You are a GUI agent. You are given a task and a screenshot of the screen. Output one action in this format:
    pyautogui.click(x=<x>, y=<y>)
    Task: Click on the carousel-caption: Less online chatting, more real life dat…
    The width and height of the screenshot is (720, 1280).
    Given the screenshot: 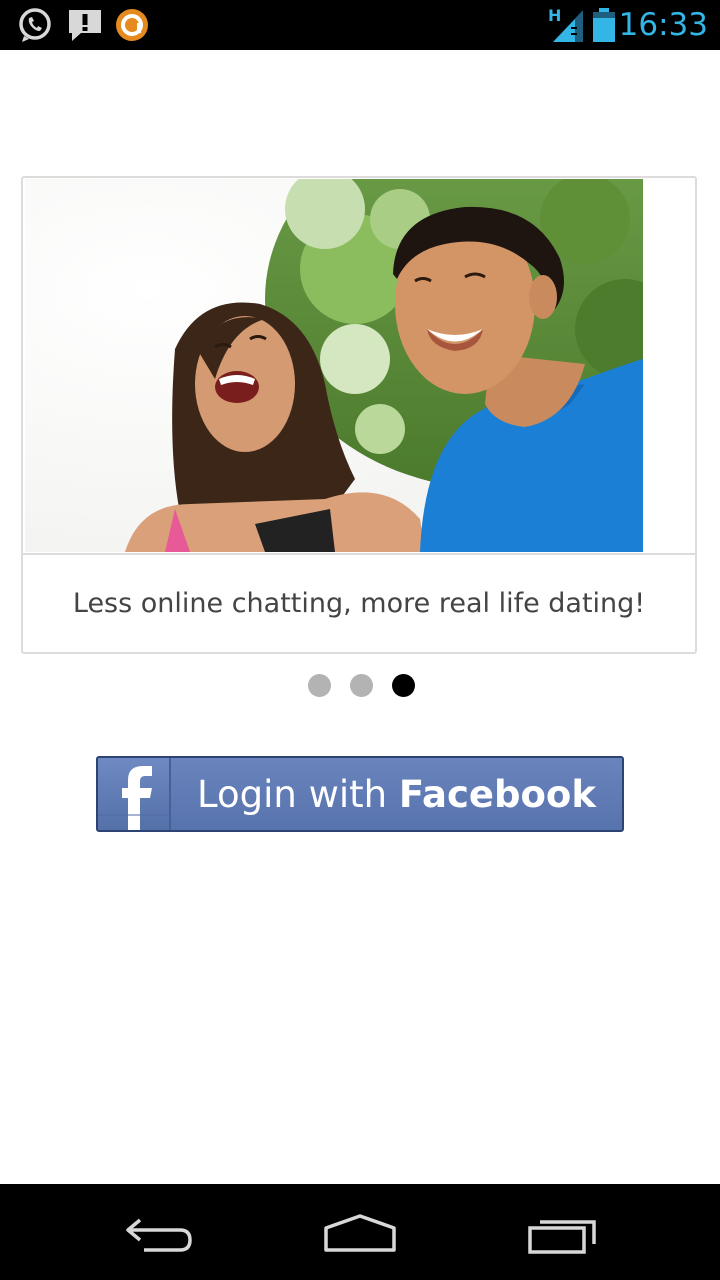 What is the action you would take?
    pyautogui.click(x=359, y=603)
    